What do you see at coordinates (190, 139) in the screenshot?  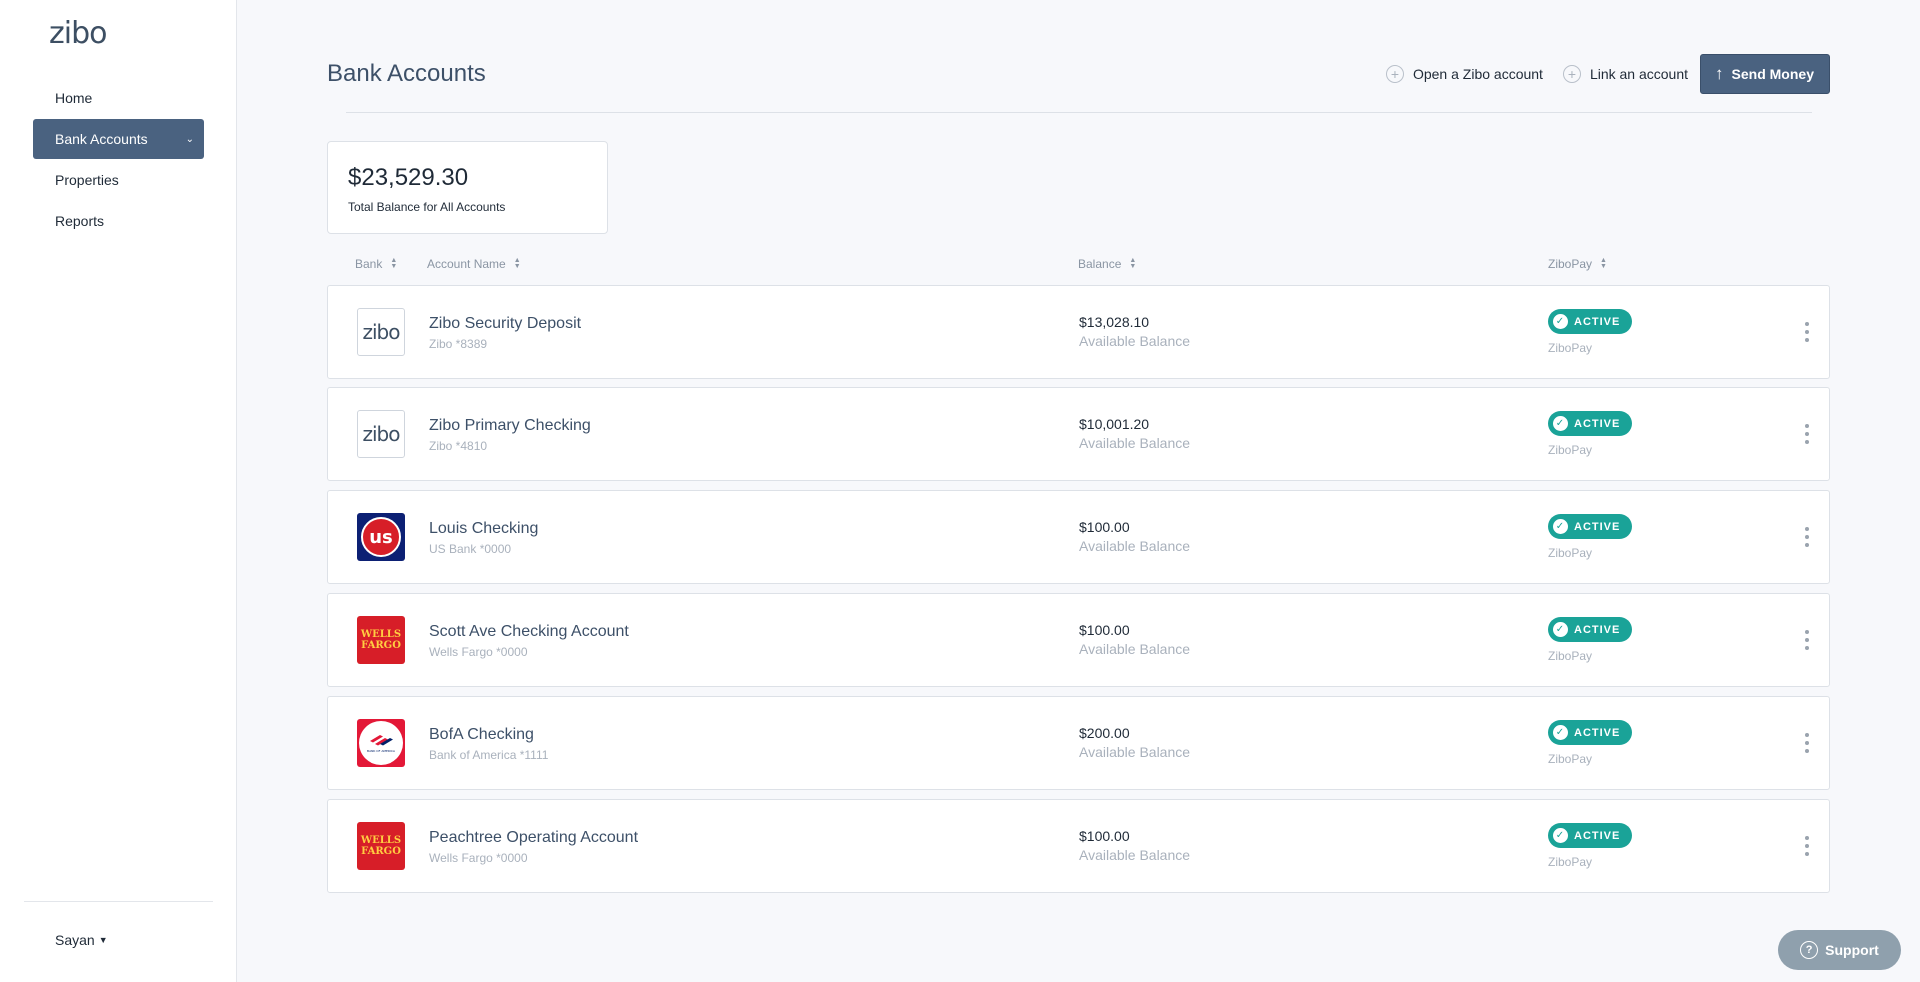 I see `chevron-down-icon: ⌄` at bounding box center [190, 139].